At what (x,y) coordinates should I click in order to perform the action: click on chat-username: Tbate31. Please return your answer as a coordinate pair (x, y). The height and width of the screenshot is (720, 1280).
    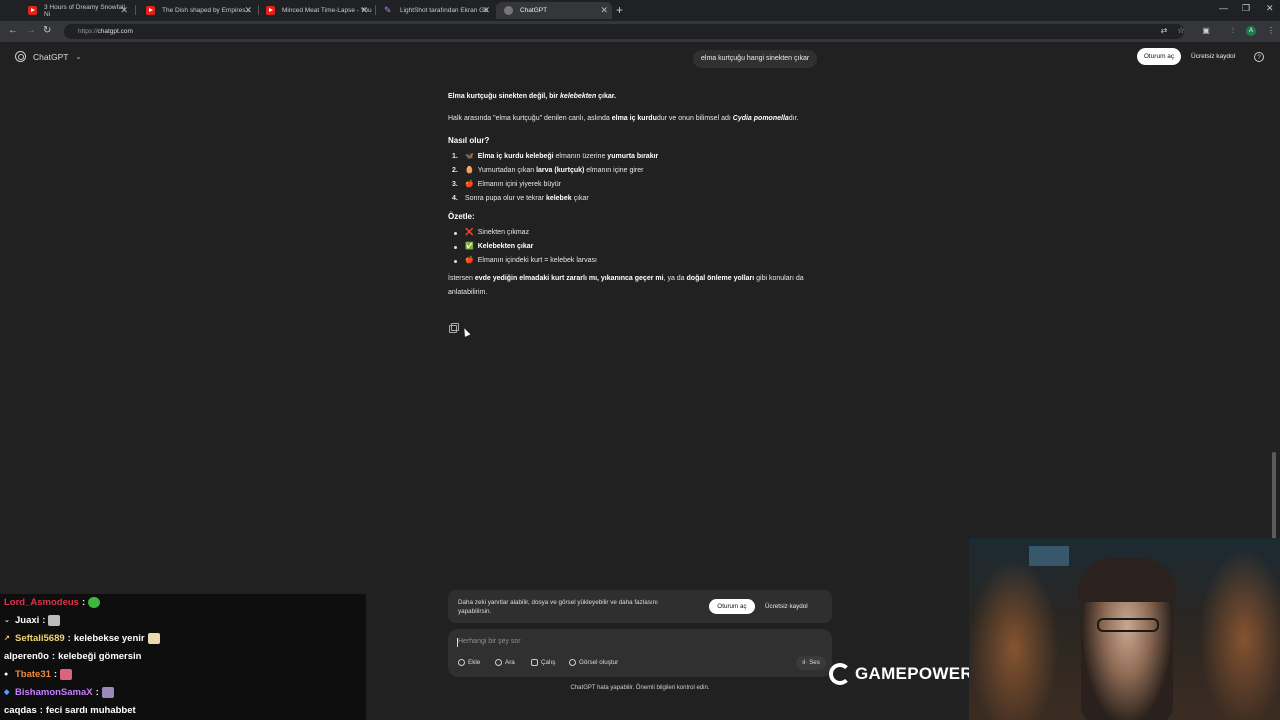
    Looking at the image, I should click on (33, 674).